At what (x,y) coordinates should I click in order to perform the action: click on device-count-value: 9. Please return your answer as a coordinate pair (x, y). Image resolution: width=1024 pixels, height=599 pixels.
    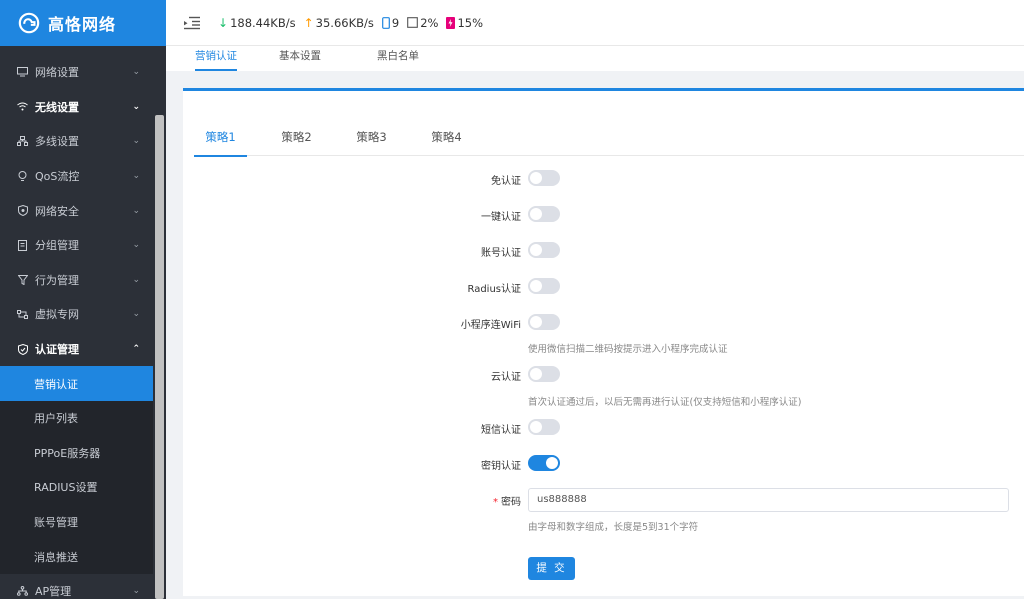
    Looking at the image, I should click on (395, 22).